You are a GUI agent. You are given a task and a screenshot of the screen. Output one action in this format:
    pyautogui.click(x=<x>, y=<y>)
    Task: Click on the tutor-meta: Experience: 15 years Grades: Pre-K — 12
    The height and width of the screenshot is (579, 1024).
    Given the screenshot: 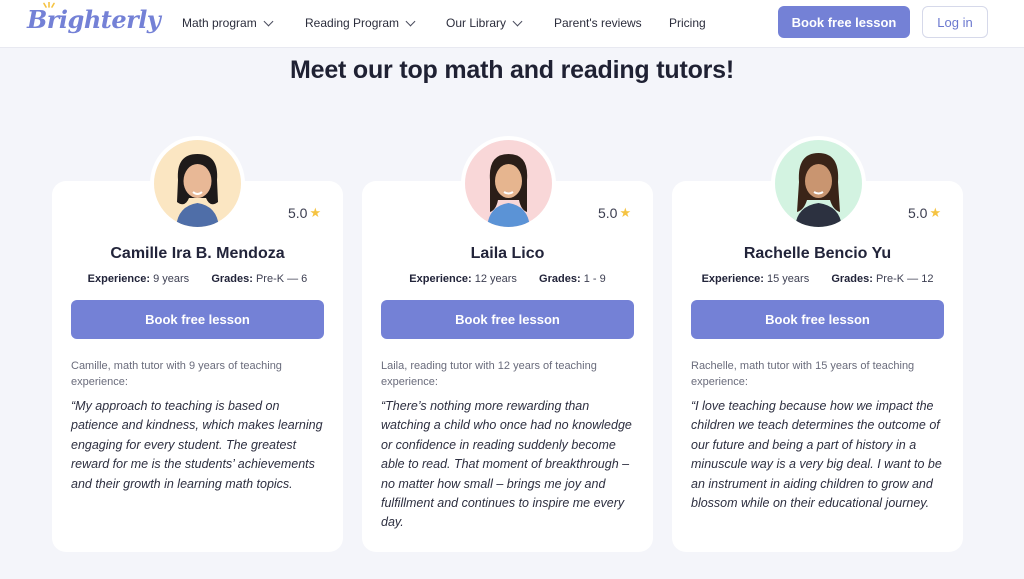 What is the action you would take?
    pyautogui.click(x=817, y=279)
    